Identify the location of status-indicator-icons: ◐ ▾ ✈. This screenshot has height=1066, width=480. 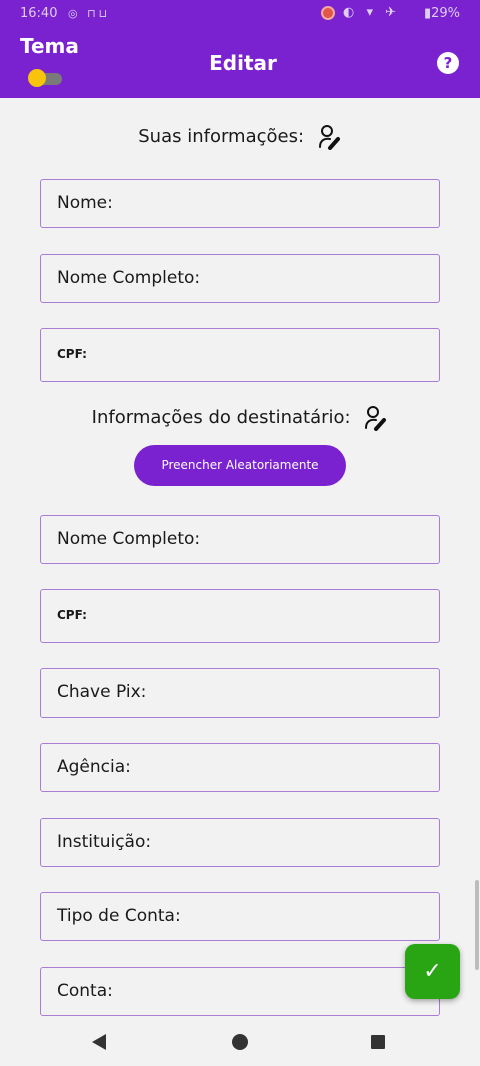
(371, 12).